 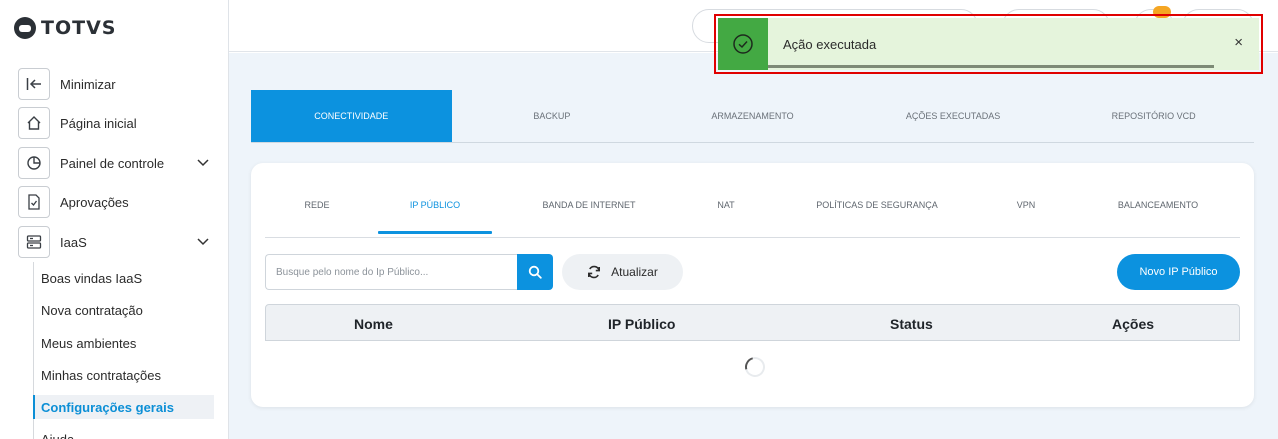 I want to click on sidebar-item-label: Página inicial, so click(x=98, y=123).